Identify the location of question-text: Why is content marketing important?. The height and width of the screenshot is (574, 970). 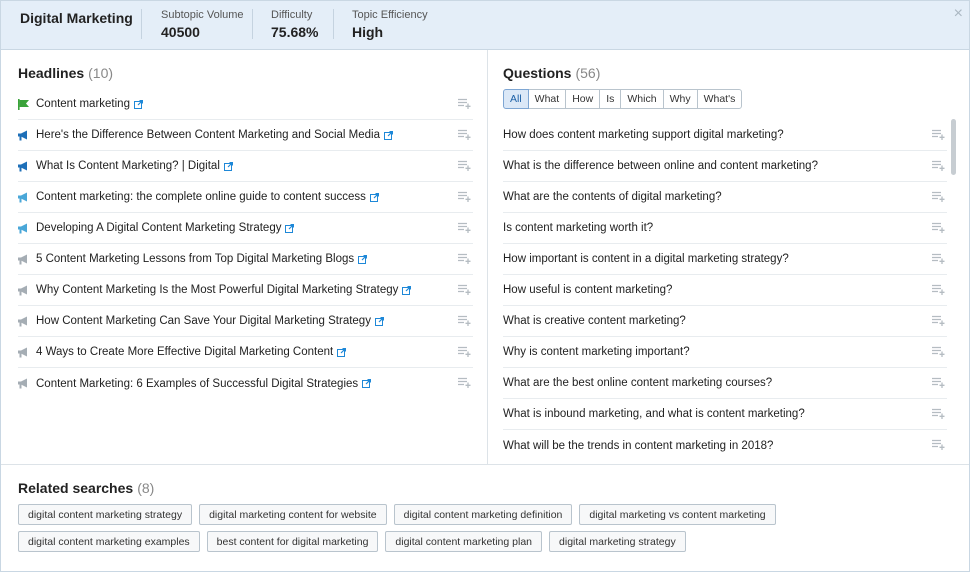
(596, 352).